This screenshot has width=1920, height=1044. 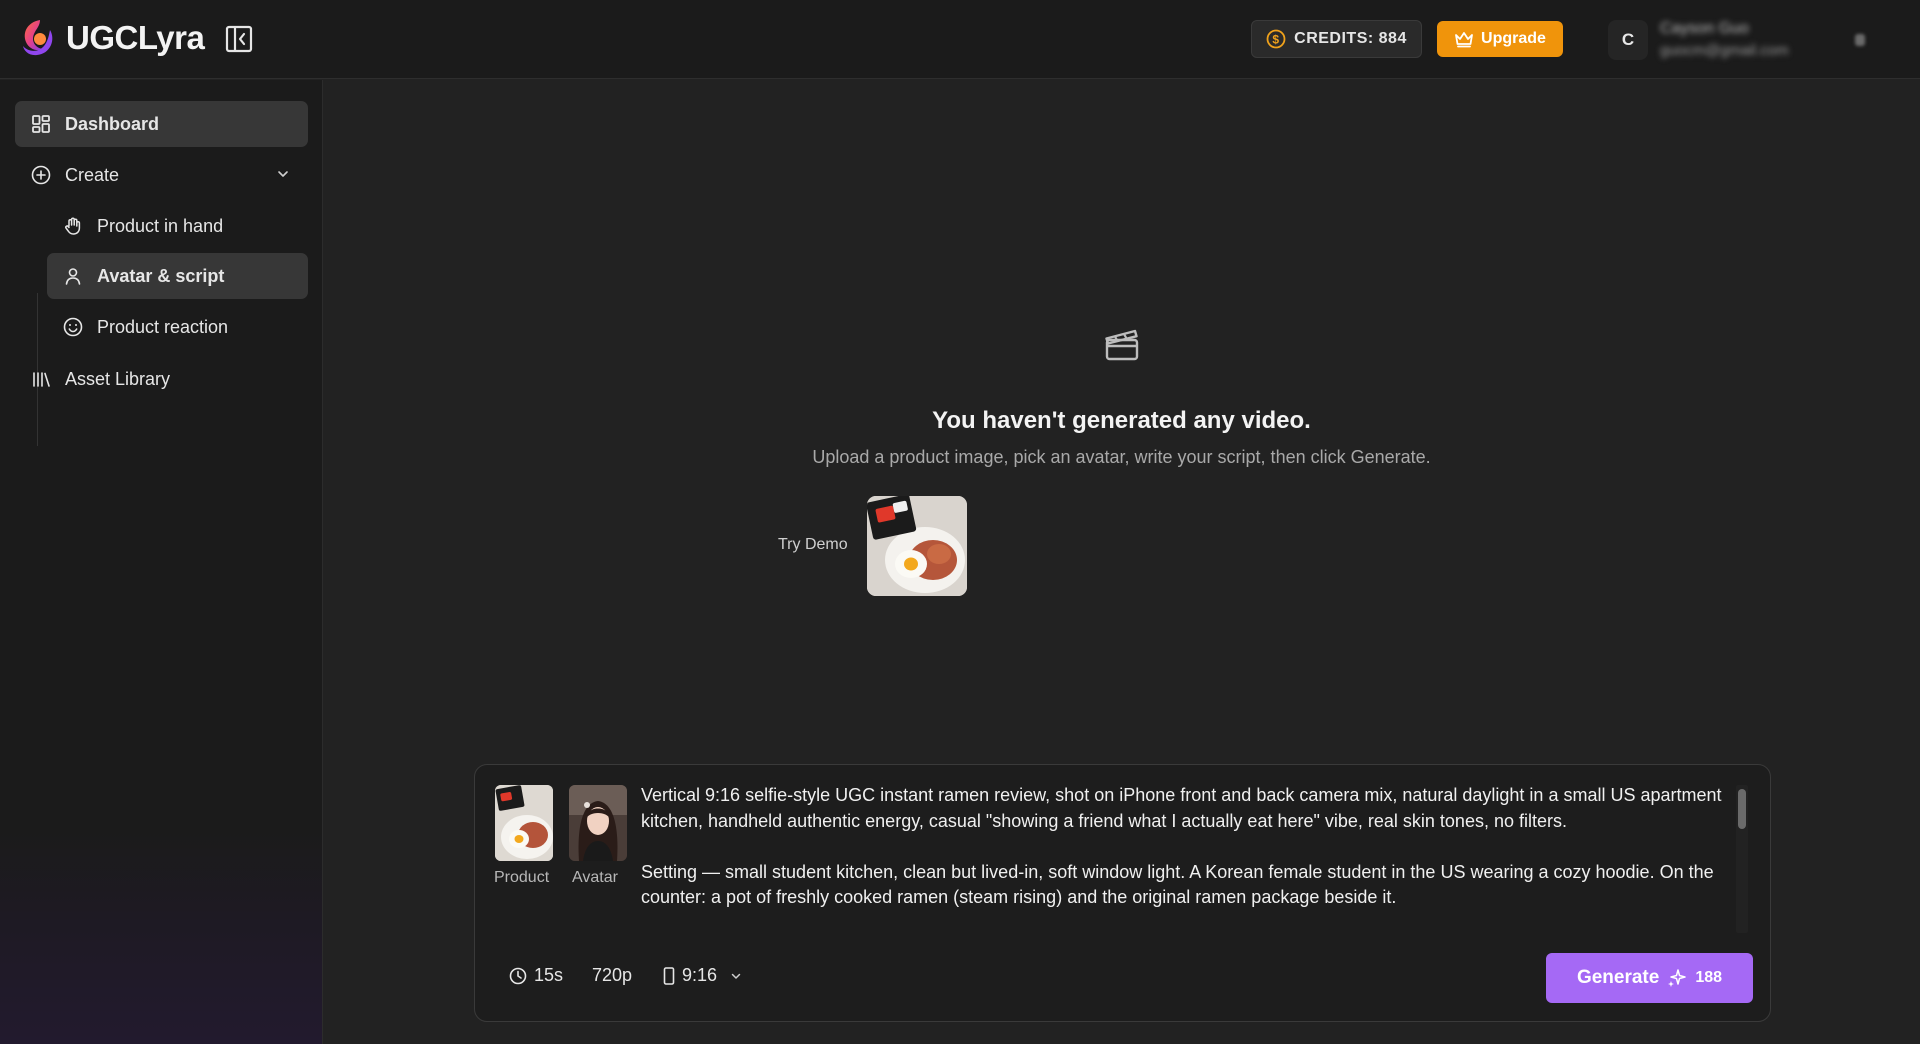 What do you see at coordinates (1350, 38) in the screenshot?
I see `credits-label: CREDITS: 884` at bounding box center [1350, 38].